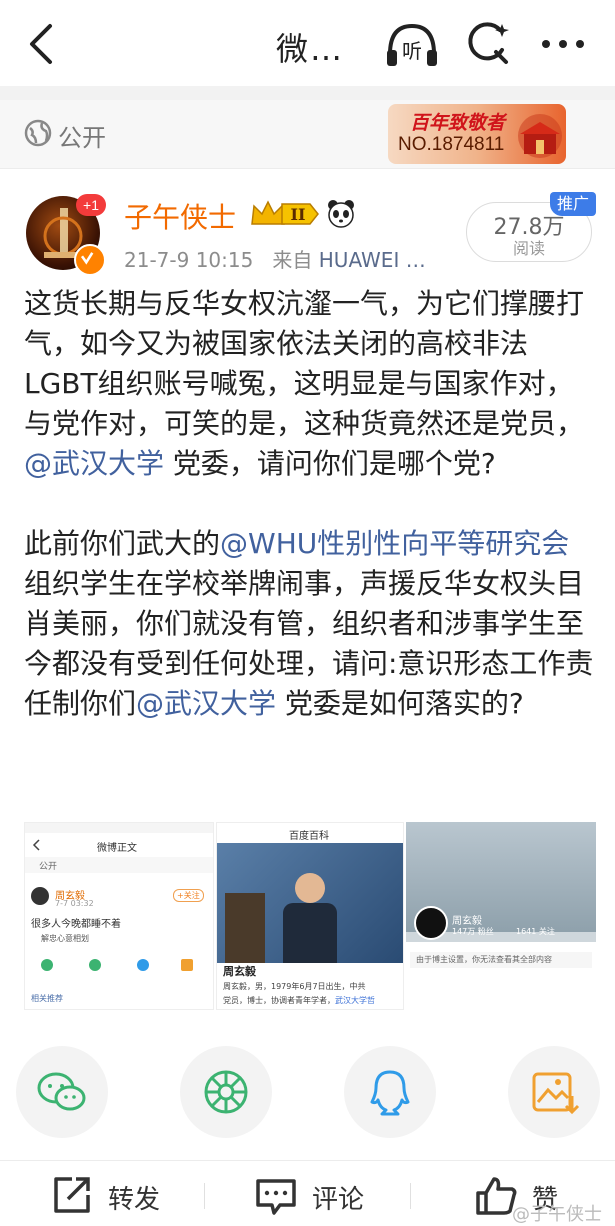  Describe the element at coordinates (42, 44) in the screenshot. I see `back-arrow-icon` at that location.